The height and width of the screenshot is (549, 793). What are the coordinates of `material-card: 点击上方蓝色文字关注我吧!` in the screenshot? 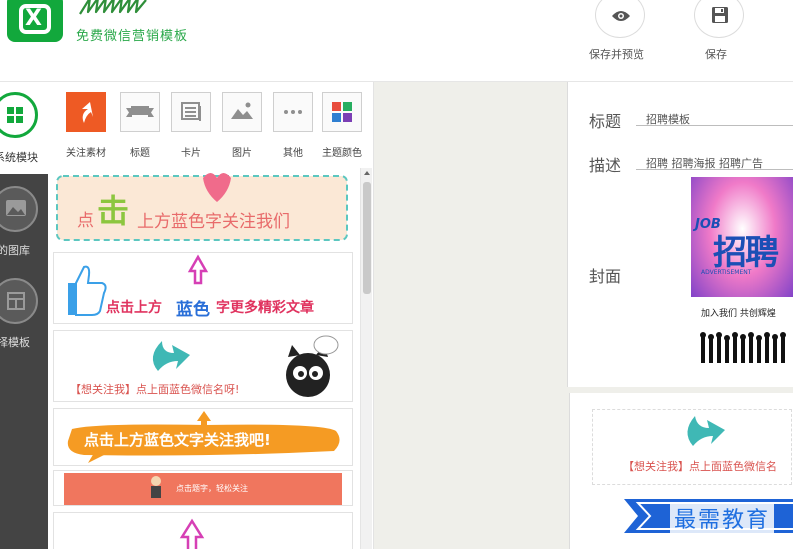 It's located at (203, 437).